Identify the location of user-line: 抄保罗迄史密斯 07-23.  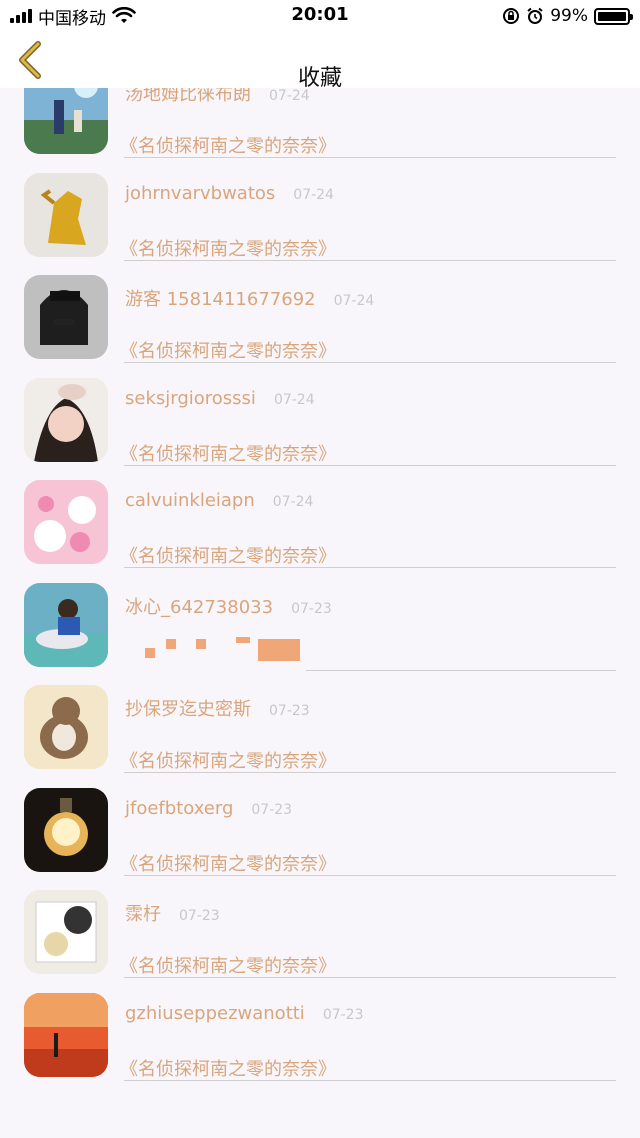
(217, 708).